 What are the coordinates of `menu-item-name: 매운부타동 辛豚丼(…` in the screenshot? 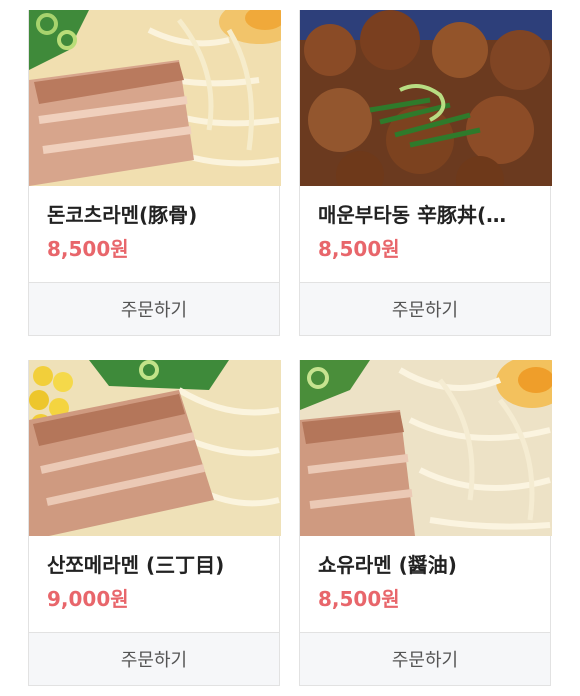 It's located at (412, 215).